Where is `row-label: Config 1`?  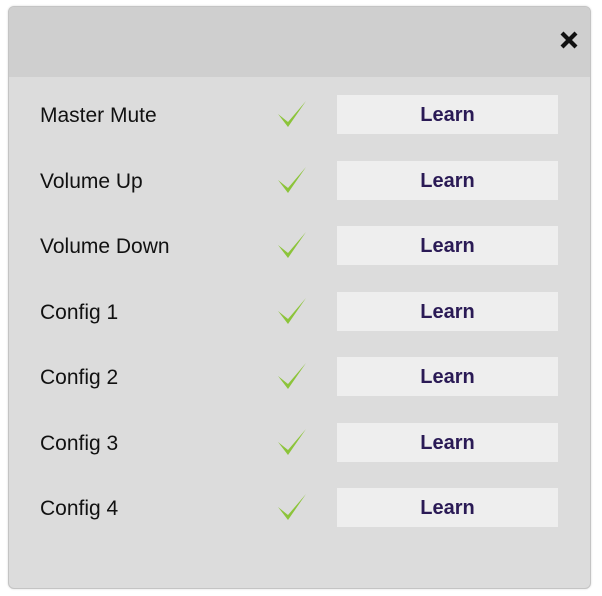
row-label: Config 1 is located at coordinates (79, 312).